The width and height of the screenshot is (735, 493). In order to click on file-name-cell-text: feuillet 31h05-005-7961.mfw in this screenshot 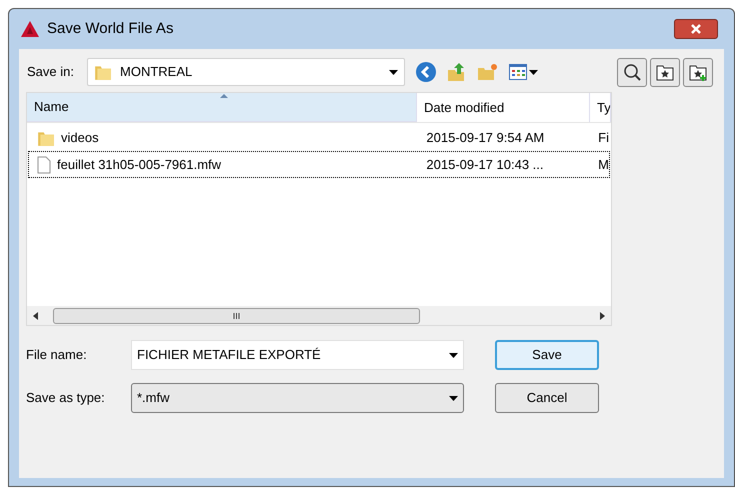, I will do `click(139, 165)`.